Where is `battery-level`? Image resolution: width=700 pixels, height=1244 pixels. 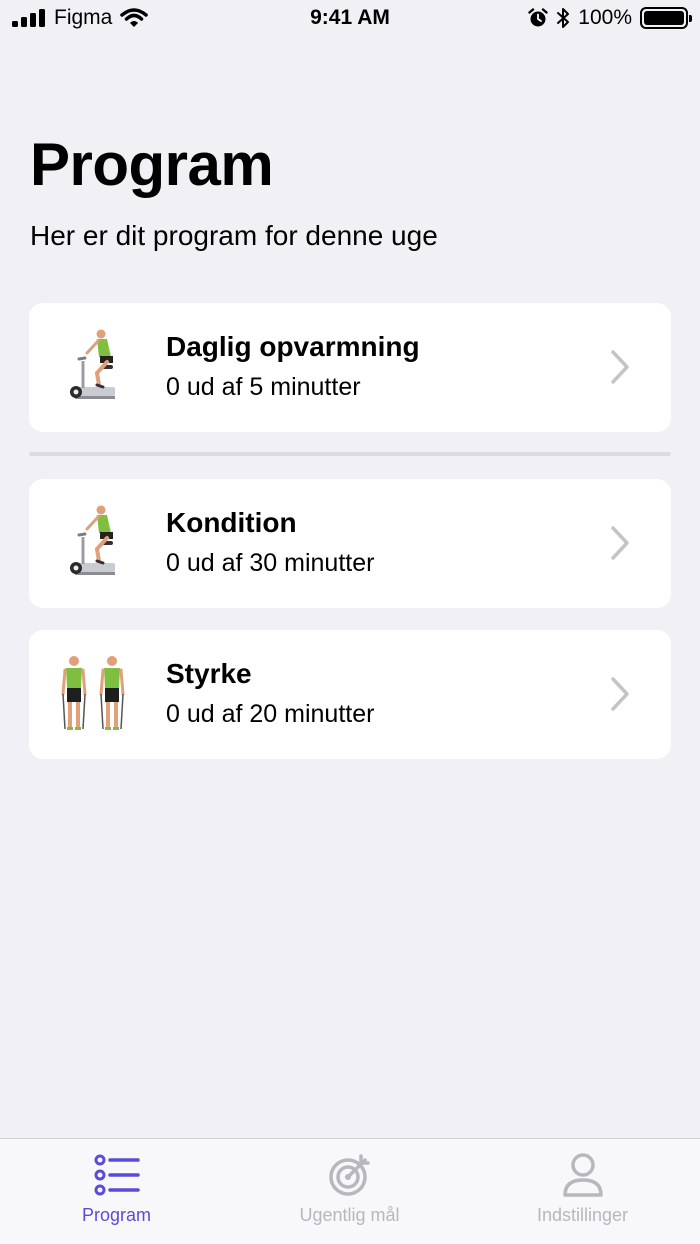
battery-level is located at coordinates (664, 18).